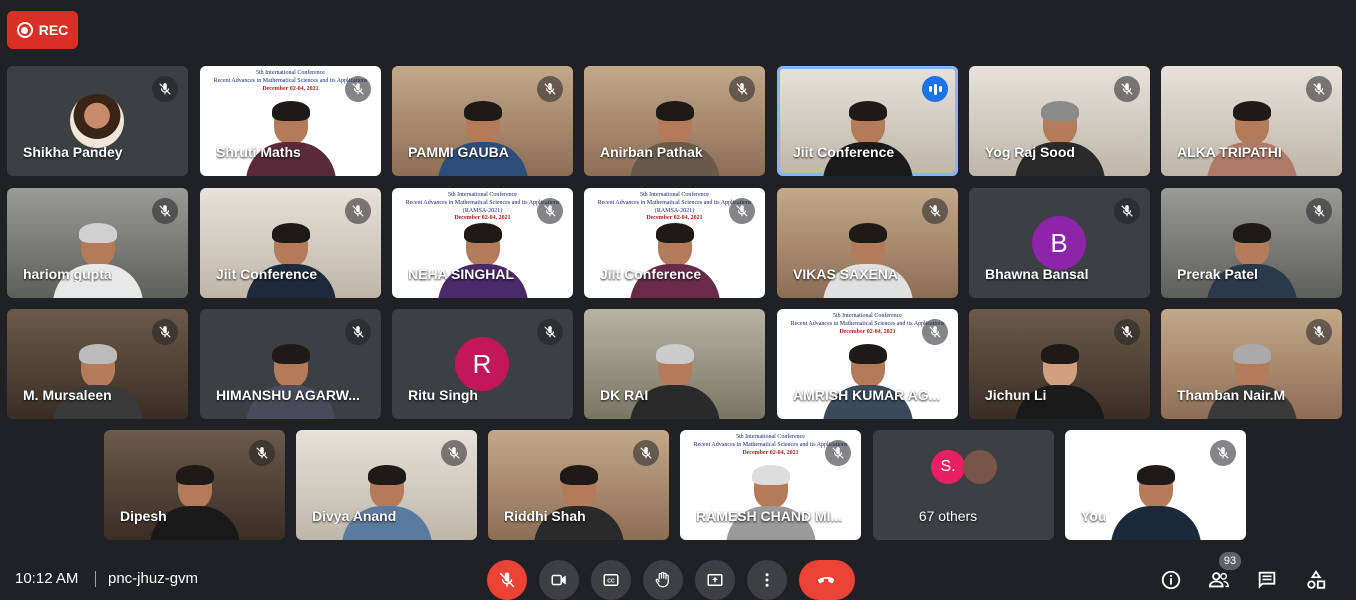  I want to click on present-screen-button, so click(715, 580).